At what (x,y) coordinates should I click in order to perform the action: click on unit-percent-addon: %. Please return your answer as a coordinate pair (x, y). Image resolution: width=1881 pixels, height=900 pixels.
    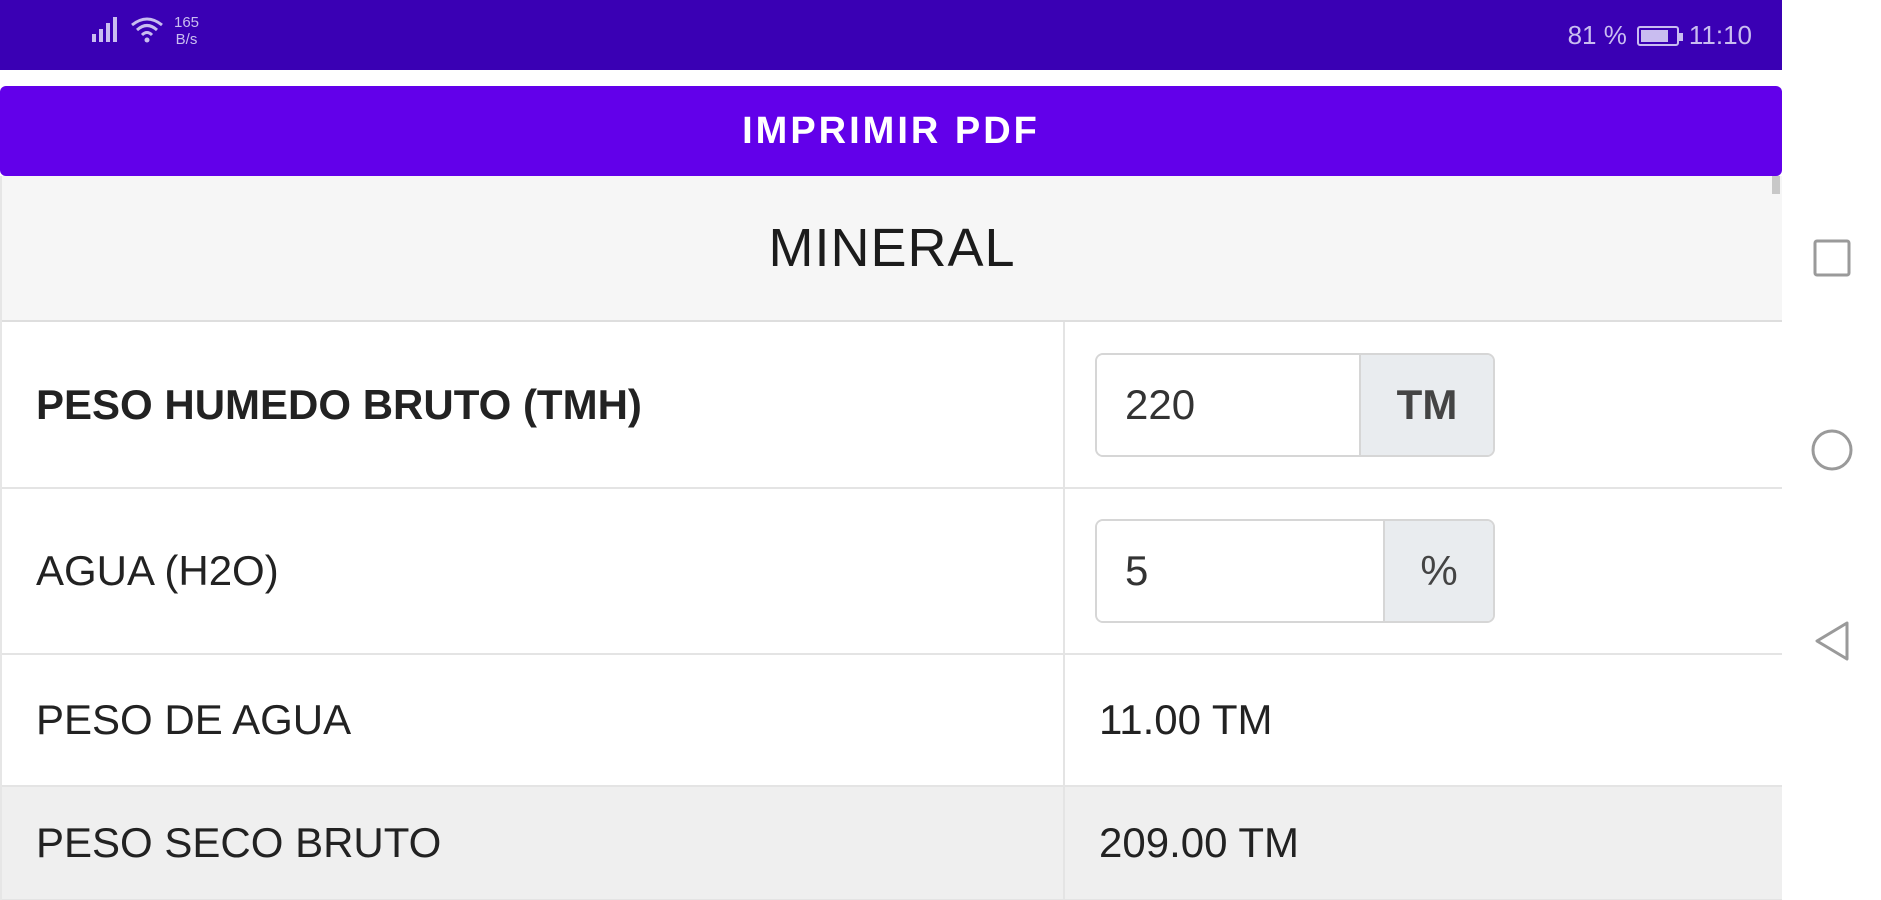
    Looking at the image, I should click on (1438, 571).